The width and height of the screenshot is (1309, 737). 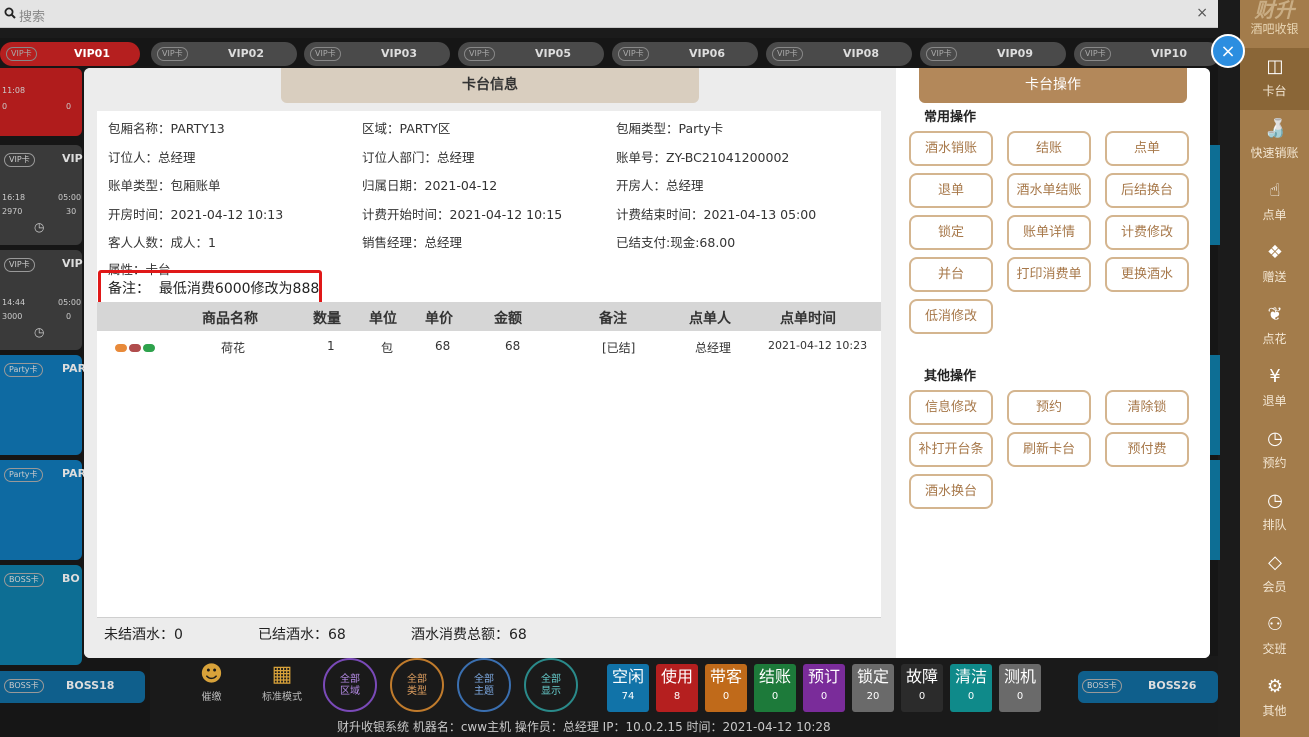 I want to click on tile-extra: 30, so click(x=71, y=211).